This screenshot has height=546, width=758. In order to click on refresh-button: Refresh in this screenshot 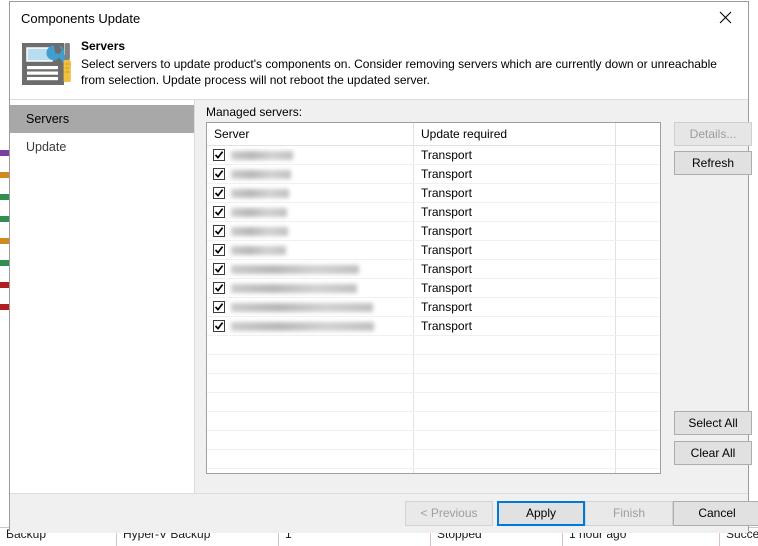, I will do `click(713, 163)`.